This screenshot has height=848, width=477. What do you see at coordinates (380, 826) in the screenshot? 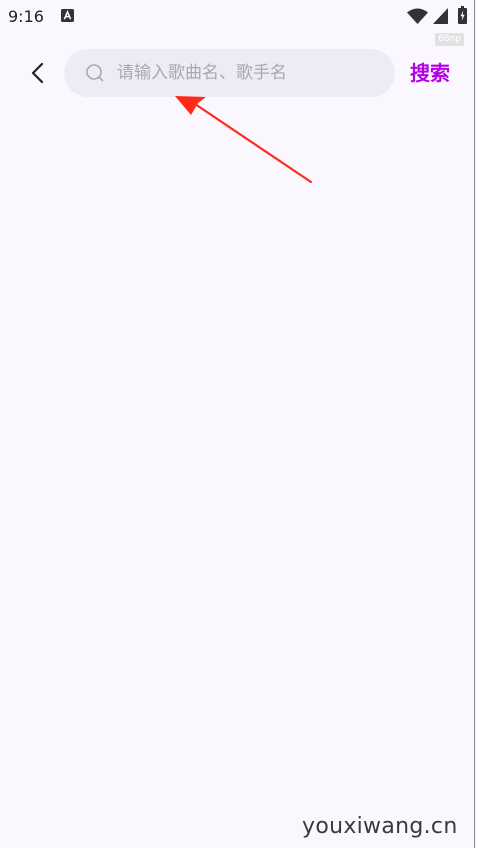
I see `watermark: youxiwang.cn` at bounding box center [380, 826].